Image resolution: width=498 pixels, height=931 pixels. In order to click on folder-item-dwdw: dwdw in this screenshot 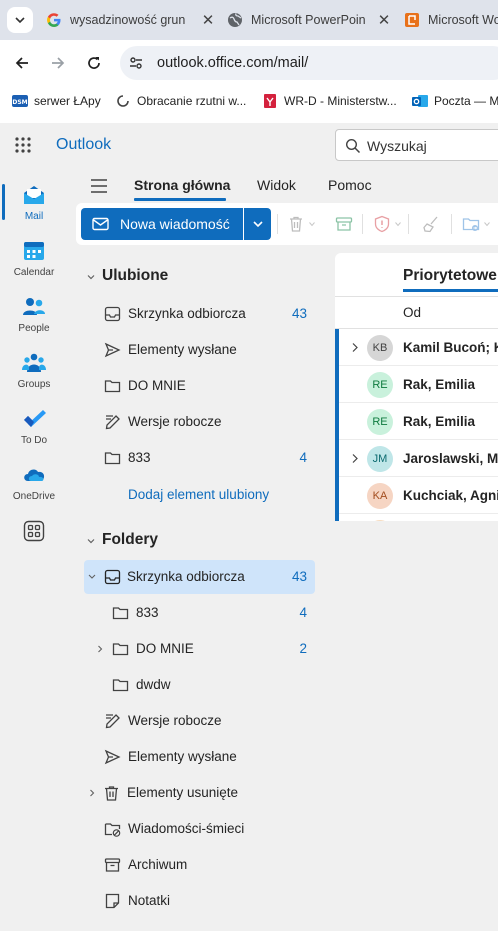, I will do `click(199, 685)`.